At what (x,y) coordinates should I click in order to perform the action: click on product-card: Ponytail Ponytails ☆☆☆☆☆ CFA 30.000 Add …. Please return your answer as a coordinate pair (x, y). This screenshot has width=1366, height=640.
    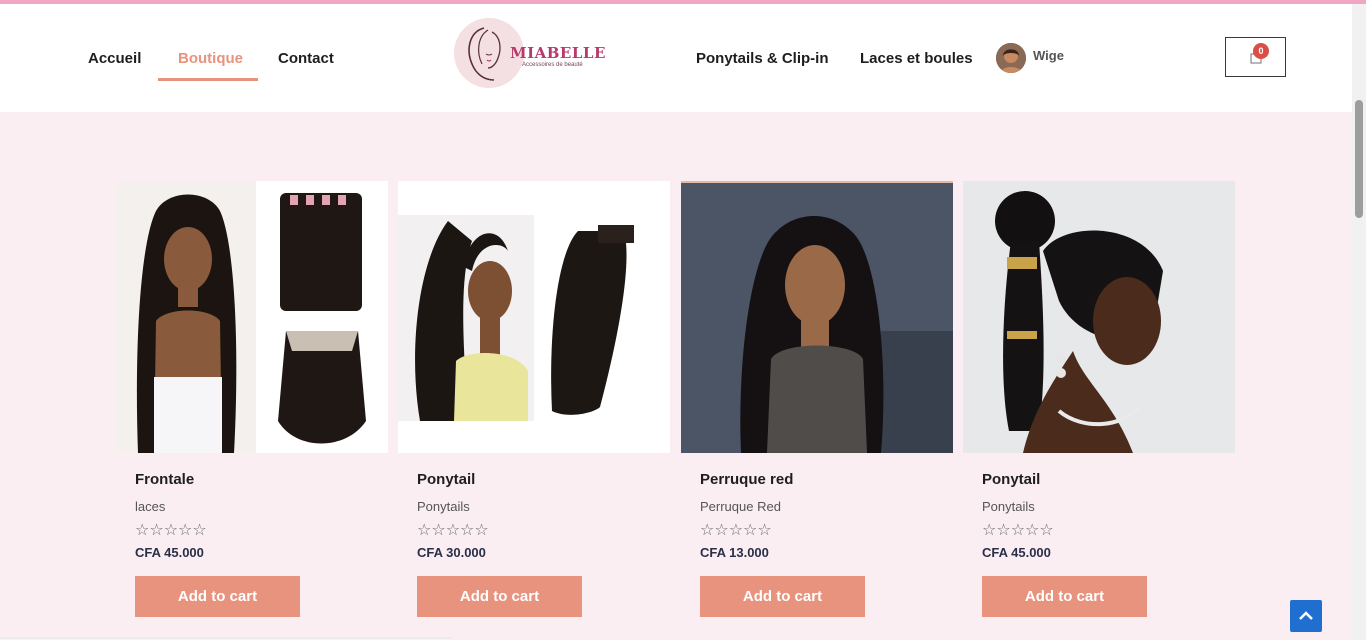
    Looking at the image, I should click on (534, 401).